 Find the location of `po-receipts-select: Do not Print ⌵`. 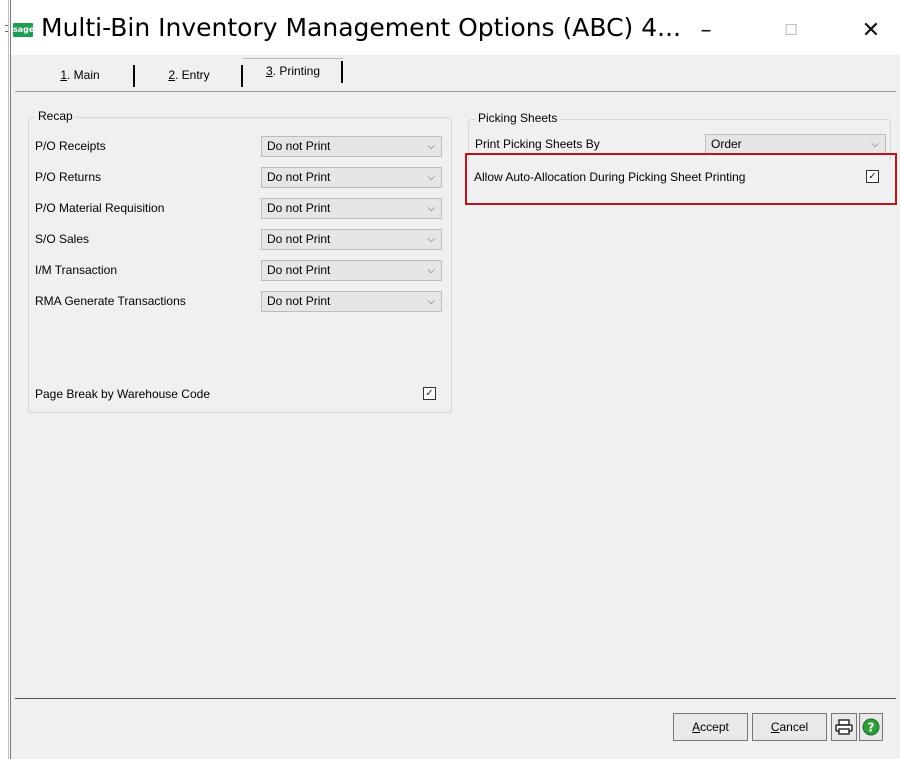

po-receipts-select: Do not Print ⌵ is located at coordinates (351, 146).